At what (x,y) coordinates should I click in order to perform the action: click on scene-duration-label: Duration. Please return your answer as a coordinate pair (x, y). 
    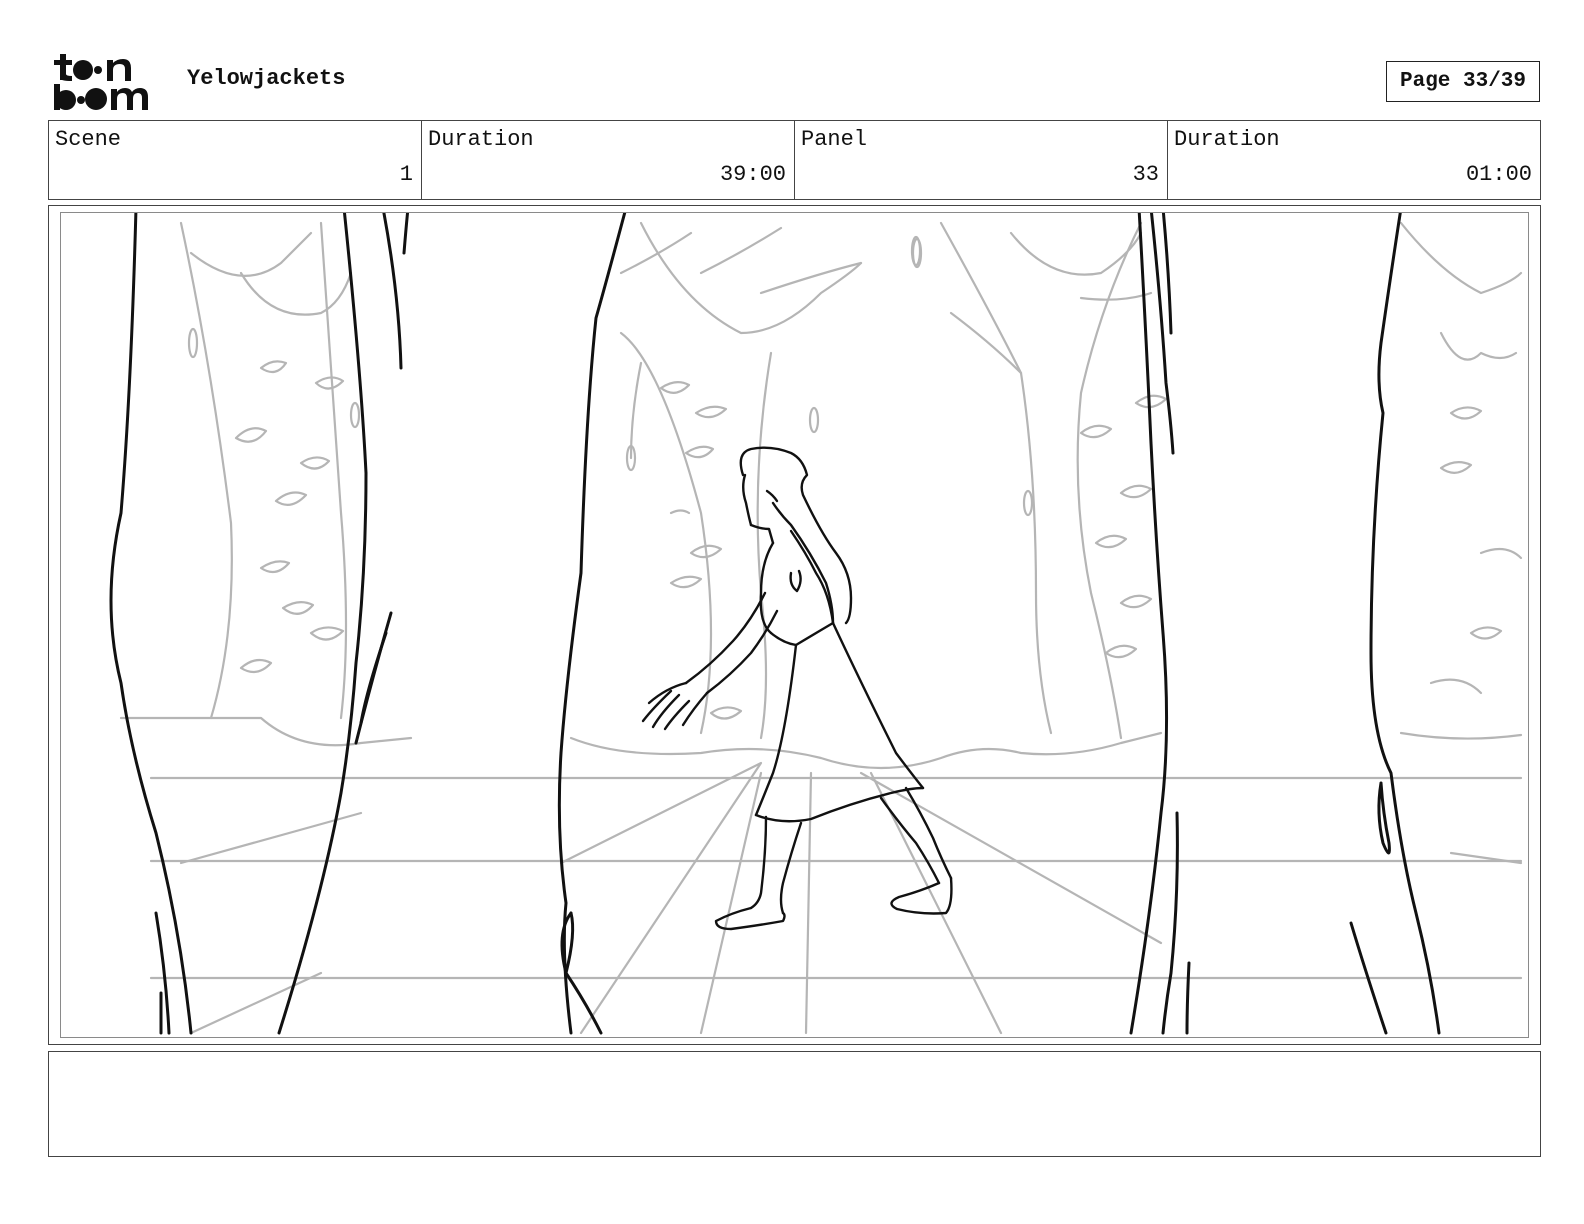
    Looking at the image, I should click on (481, 139).